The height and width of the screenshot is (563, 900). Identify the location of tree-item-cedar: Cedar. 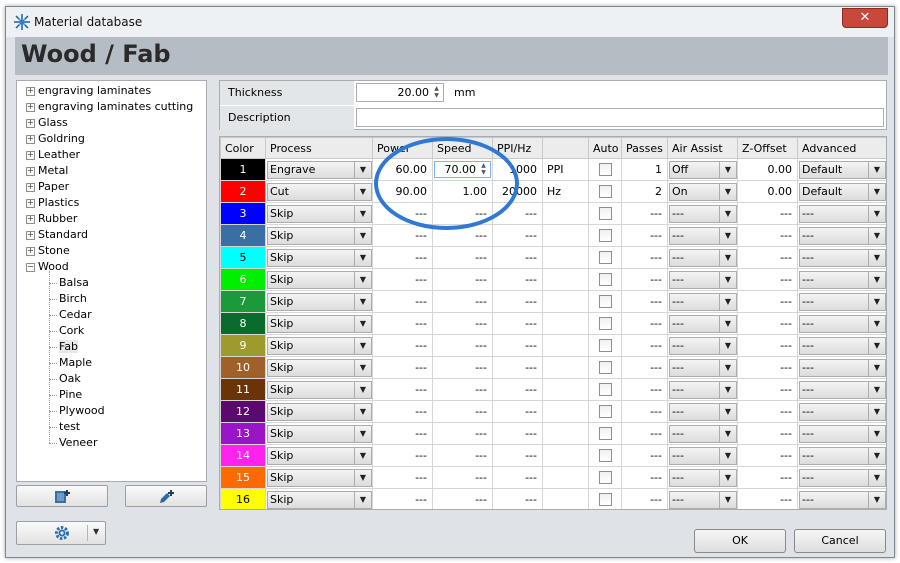
(75, 315).